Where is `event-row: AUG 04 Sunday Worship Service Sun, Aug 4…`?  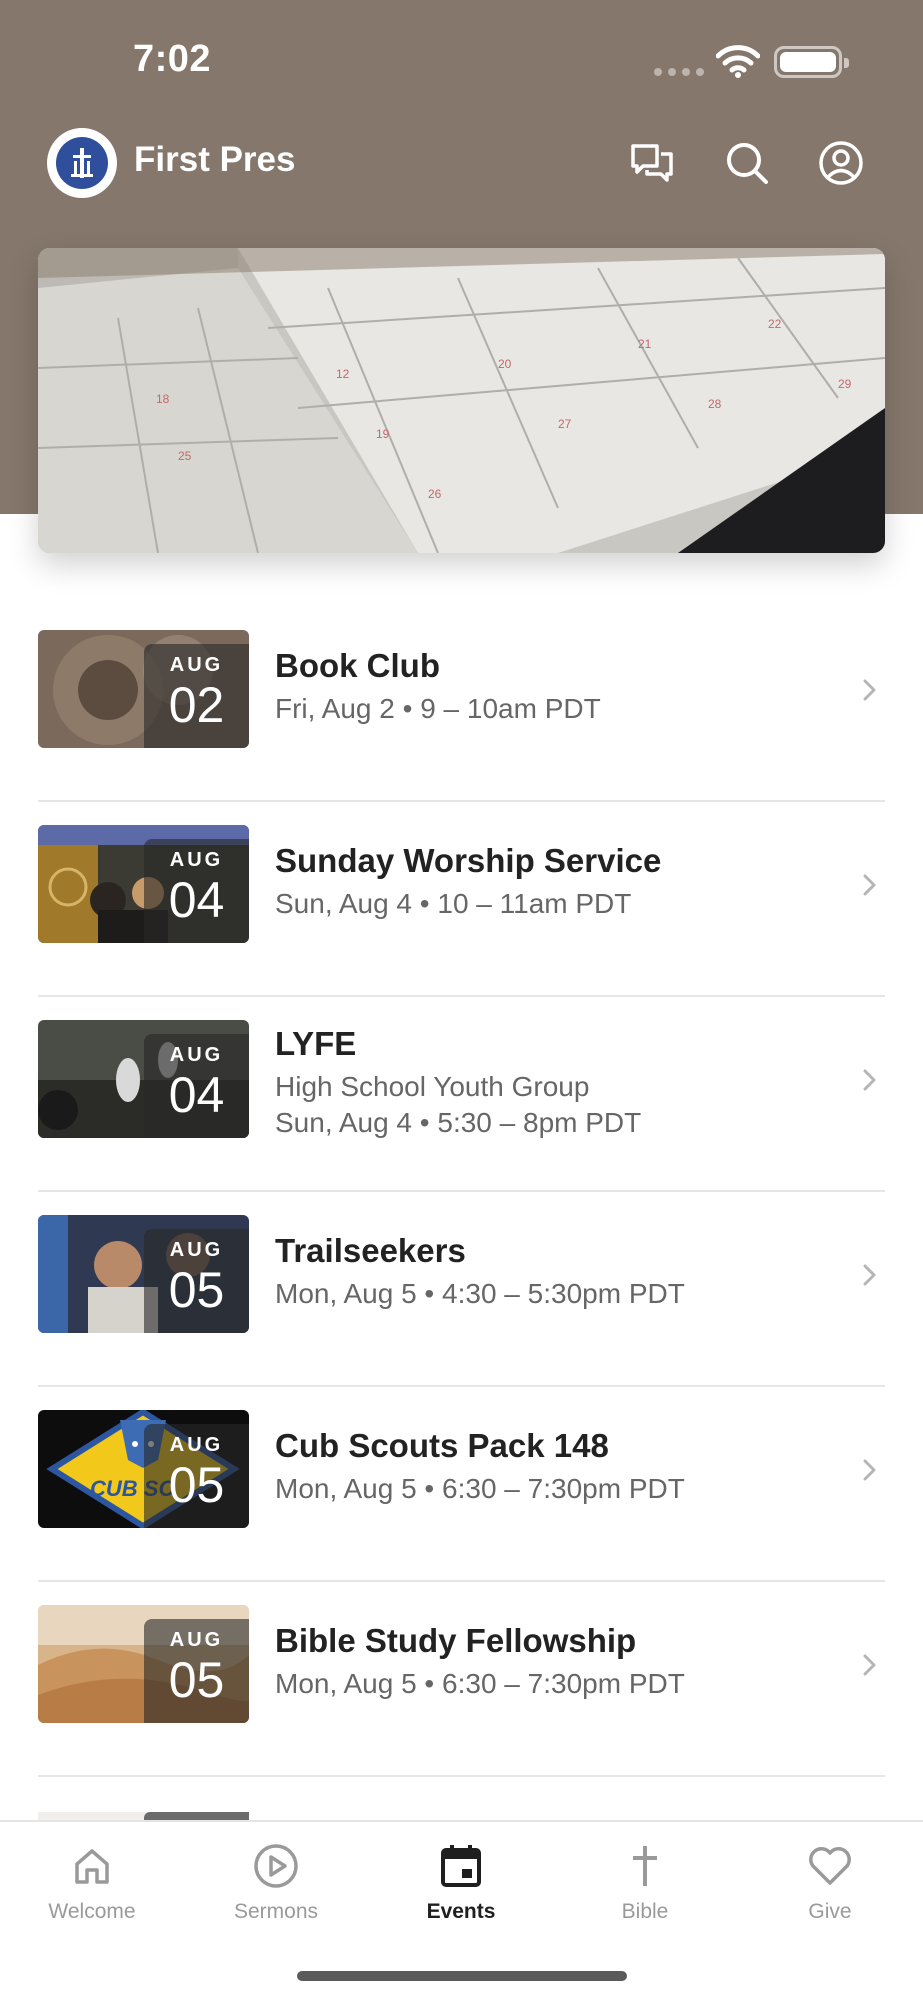
event-row: AUG 04 Sunday Worship Service Sun, Aug 4… is located at coordinates (461, 899).